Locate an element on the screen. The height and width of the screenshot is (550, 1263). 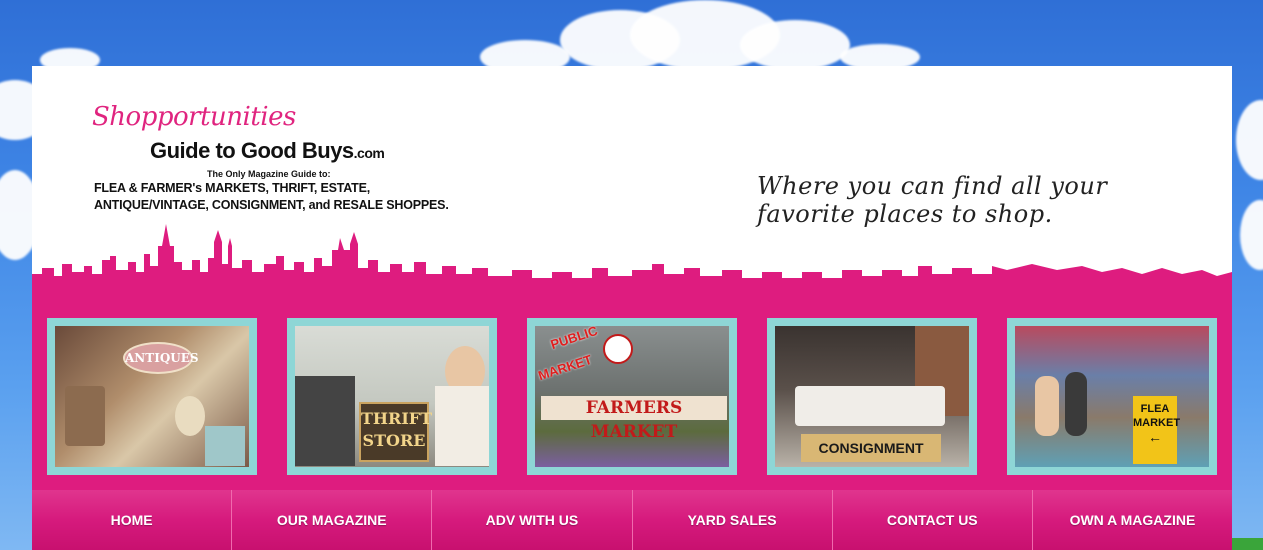
tile-antiques: ANTIQUES is located at coordinates (152, 396).